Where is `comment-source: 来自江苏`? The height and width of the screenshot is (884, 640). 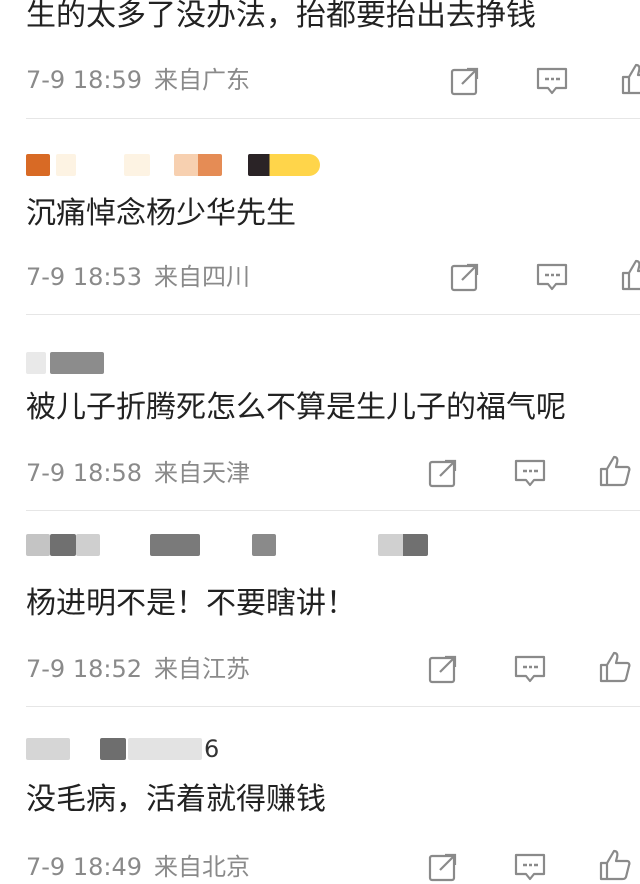
comment-source: 来自江苏 is located at coordinates (202, 669).